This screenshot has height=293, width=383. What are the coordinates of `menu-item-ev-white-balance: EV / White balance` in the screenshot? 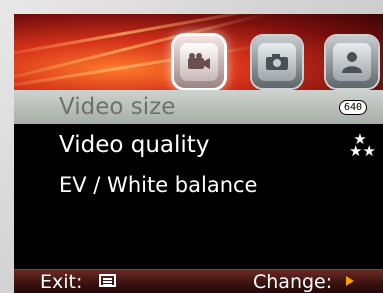 It's located at (198, 185).